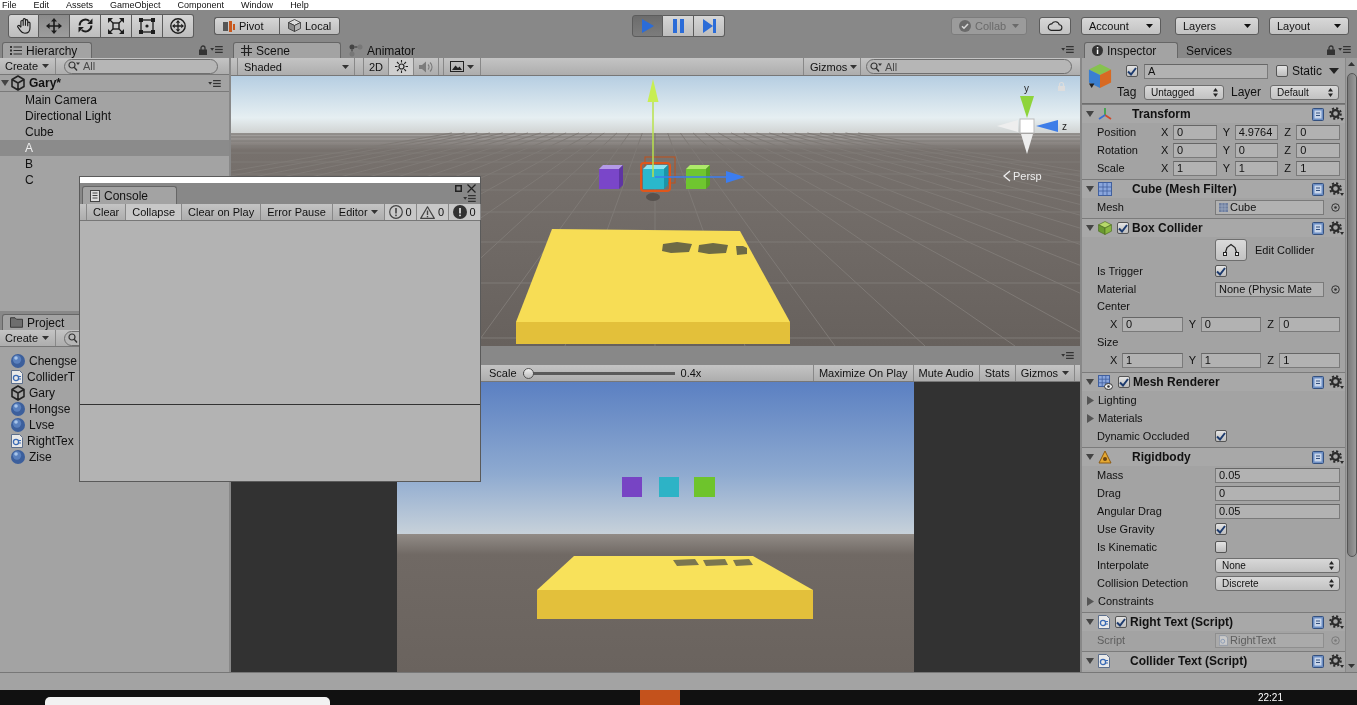 Image resolution: width=1357 pixels, height=705 pixels. Describe the element at coordinates (222, 212) in the screenshot. I see `toolbar-button: Clear on Play` at that location.